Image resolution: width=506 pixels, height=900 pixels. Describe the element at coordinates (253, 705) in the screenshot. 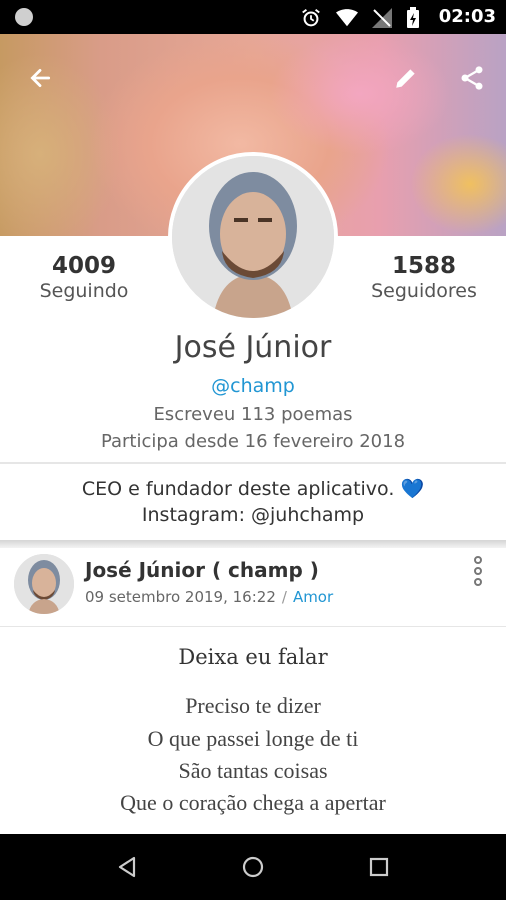

I see `poem-line: Preciso te dizer` at that location.